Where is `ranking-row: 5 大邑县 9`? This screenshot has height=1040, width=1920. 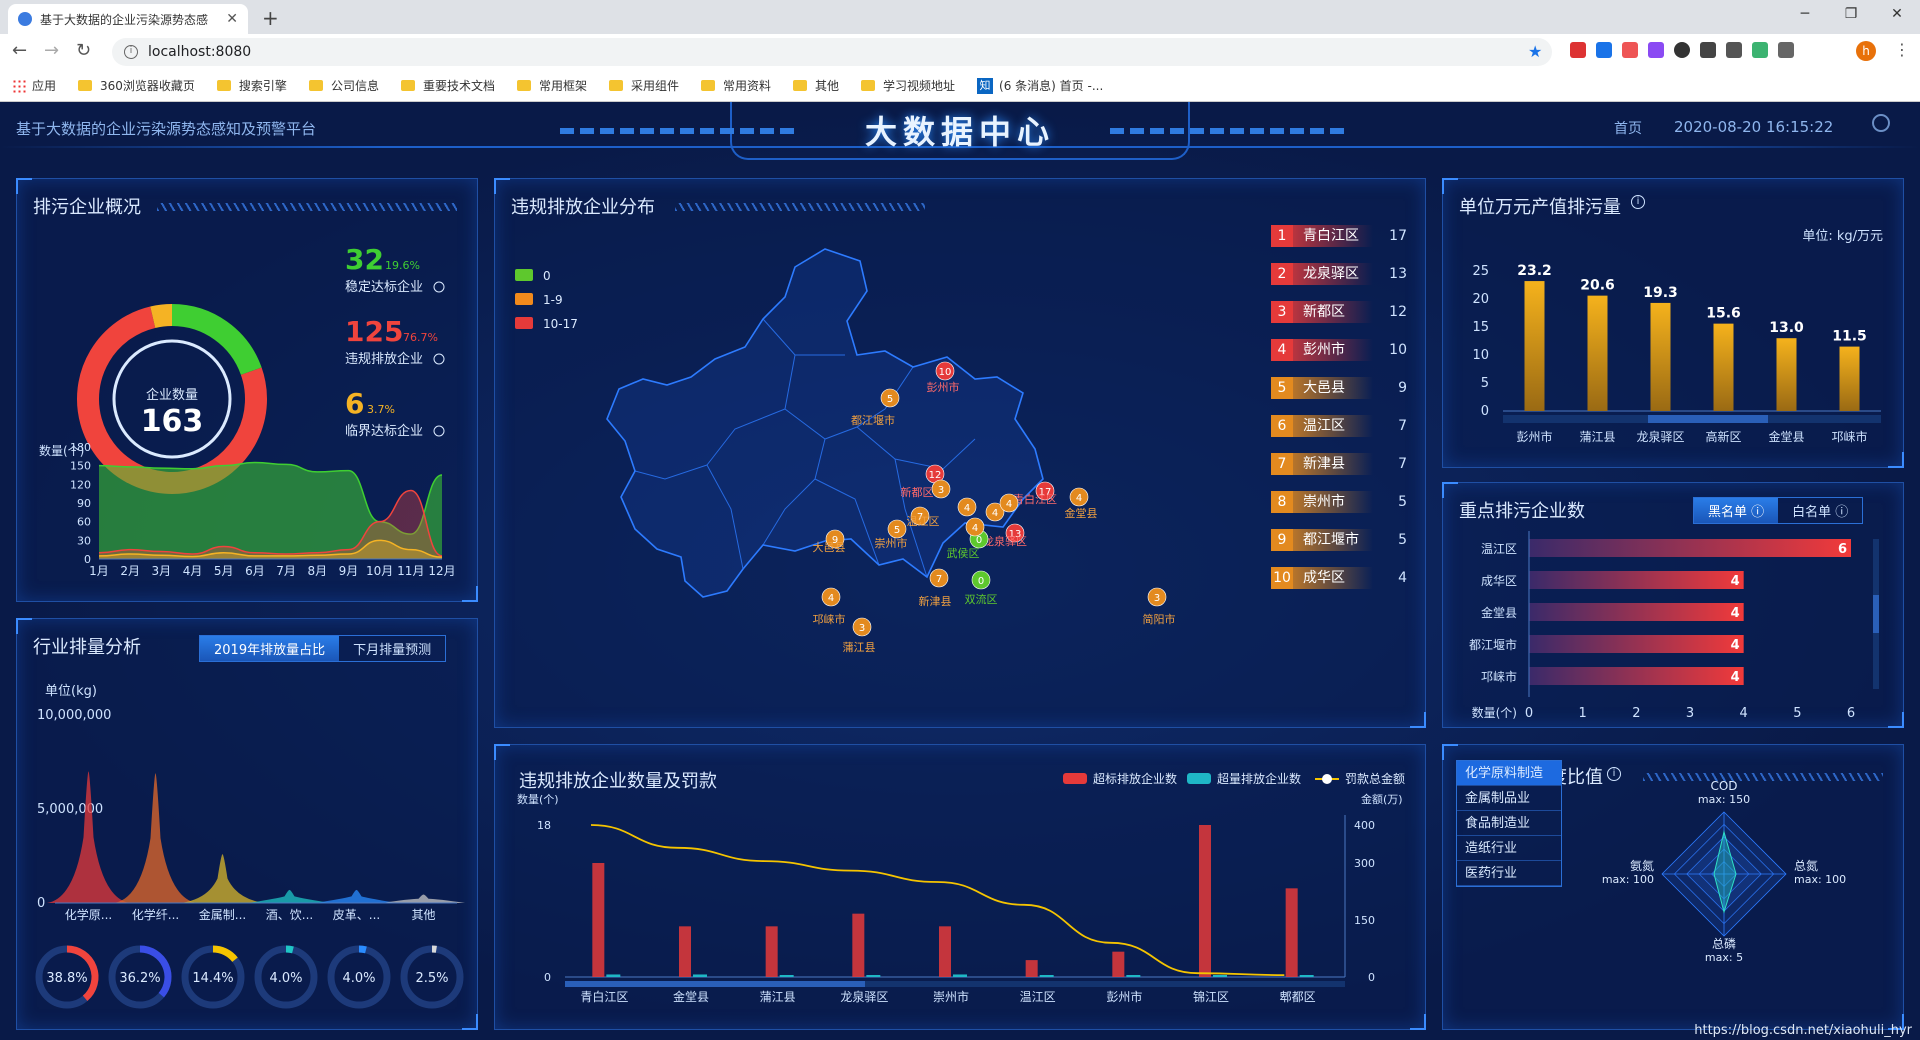
ranking-row: 5 大邑县 9 is located at coordinates (1339, 388).